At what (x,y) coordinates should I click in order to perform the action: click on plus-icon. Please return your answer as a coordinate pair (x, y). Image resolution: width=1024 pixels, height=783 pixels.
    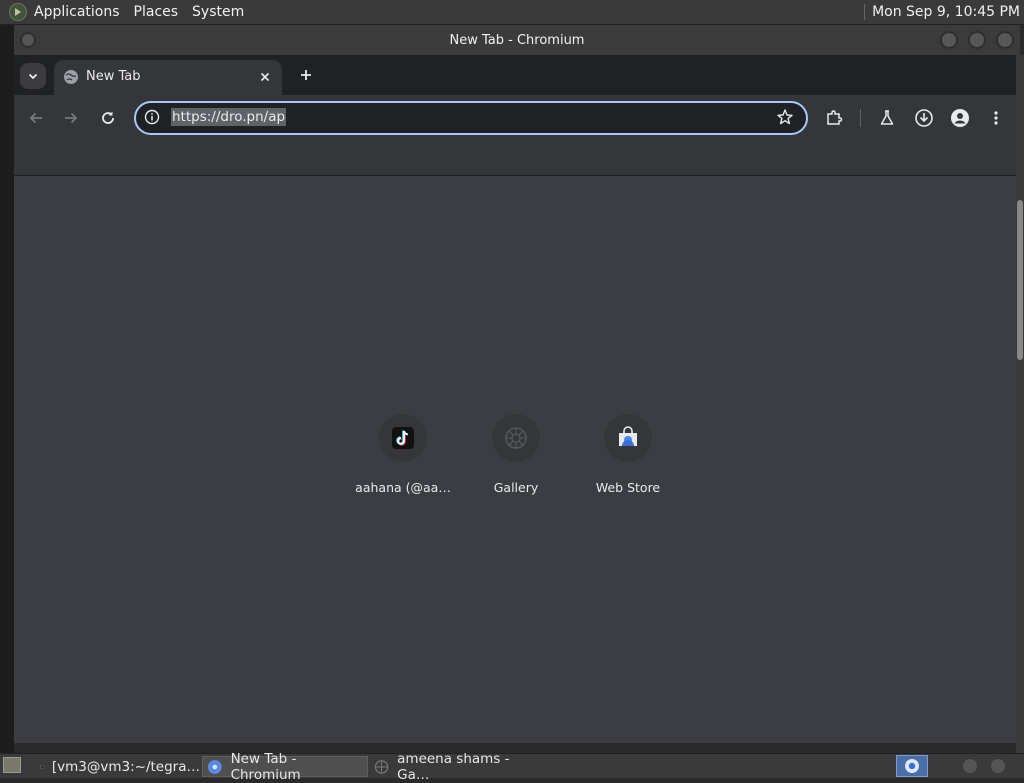
    Looking at the image, I should click on (306, 75).